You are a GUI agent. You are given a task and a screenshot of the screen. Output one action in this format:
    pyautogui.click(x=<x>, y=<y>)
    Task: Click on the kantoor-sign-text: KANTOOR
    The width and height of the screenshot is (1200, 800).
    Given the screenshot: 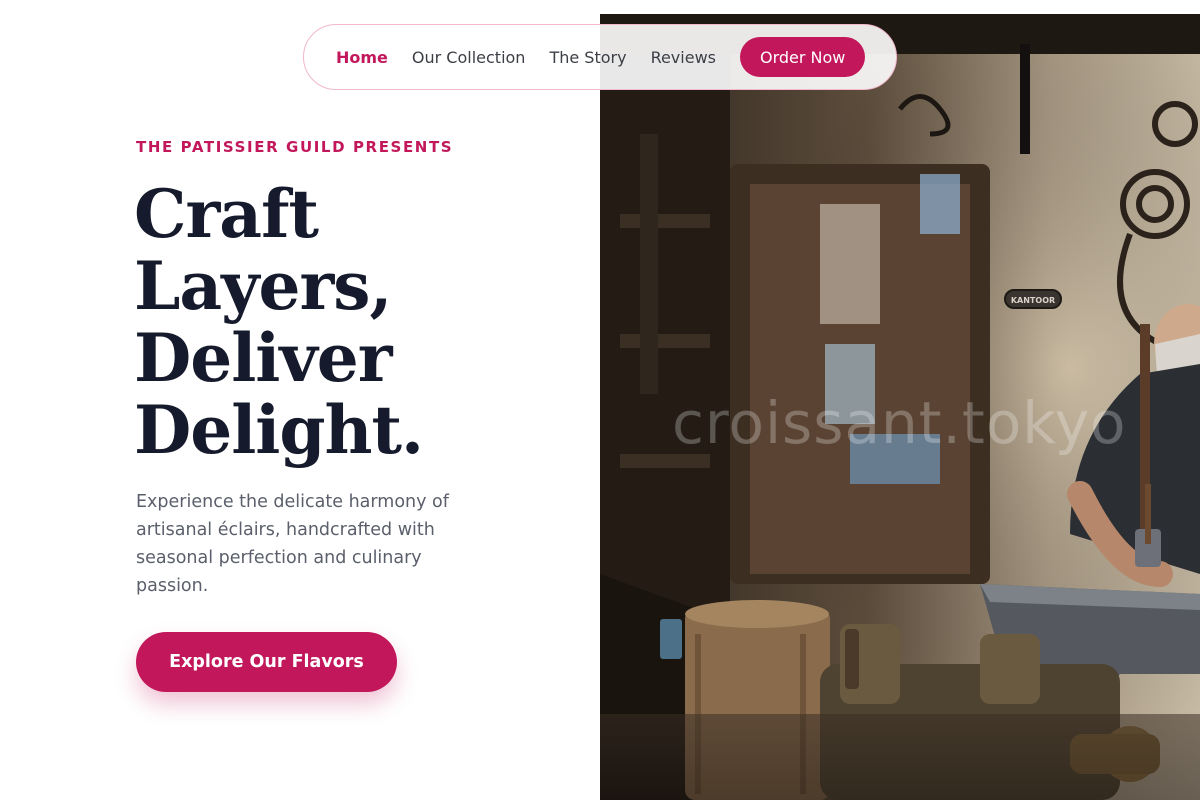 What is the action you would take?
    pyautogui.click(x=1033, y=300)
    